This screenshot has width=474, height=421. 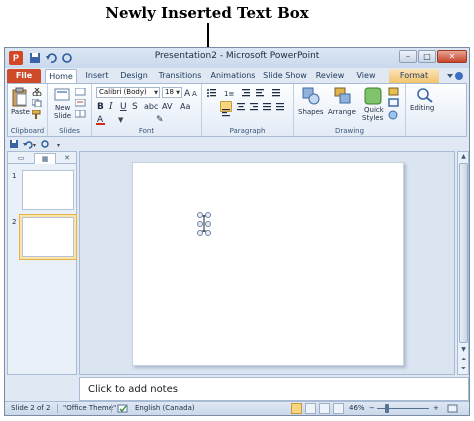 I want to click on next-slide-icon: ⏷, so click(x=463, y=368).